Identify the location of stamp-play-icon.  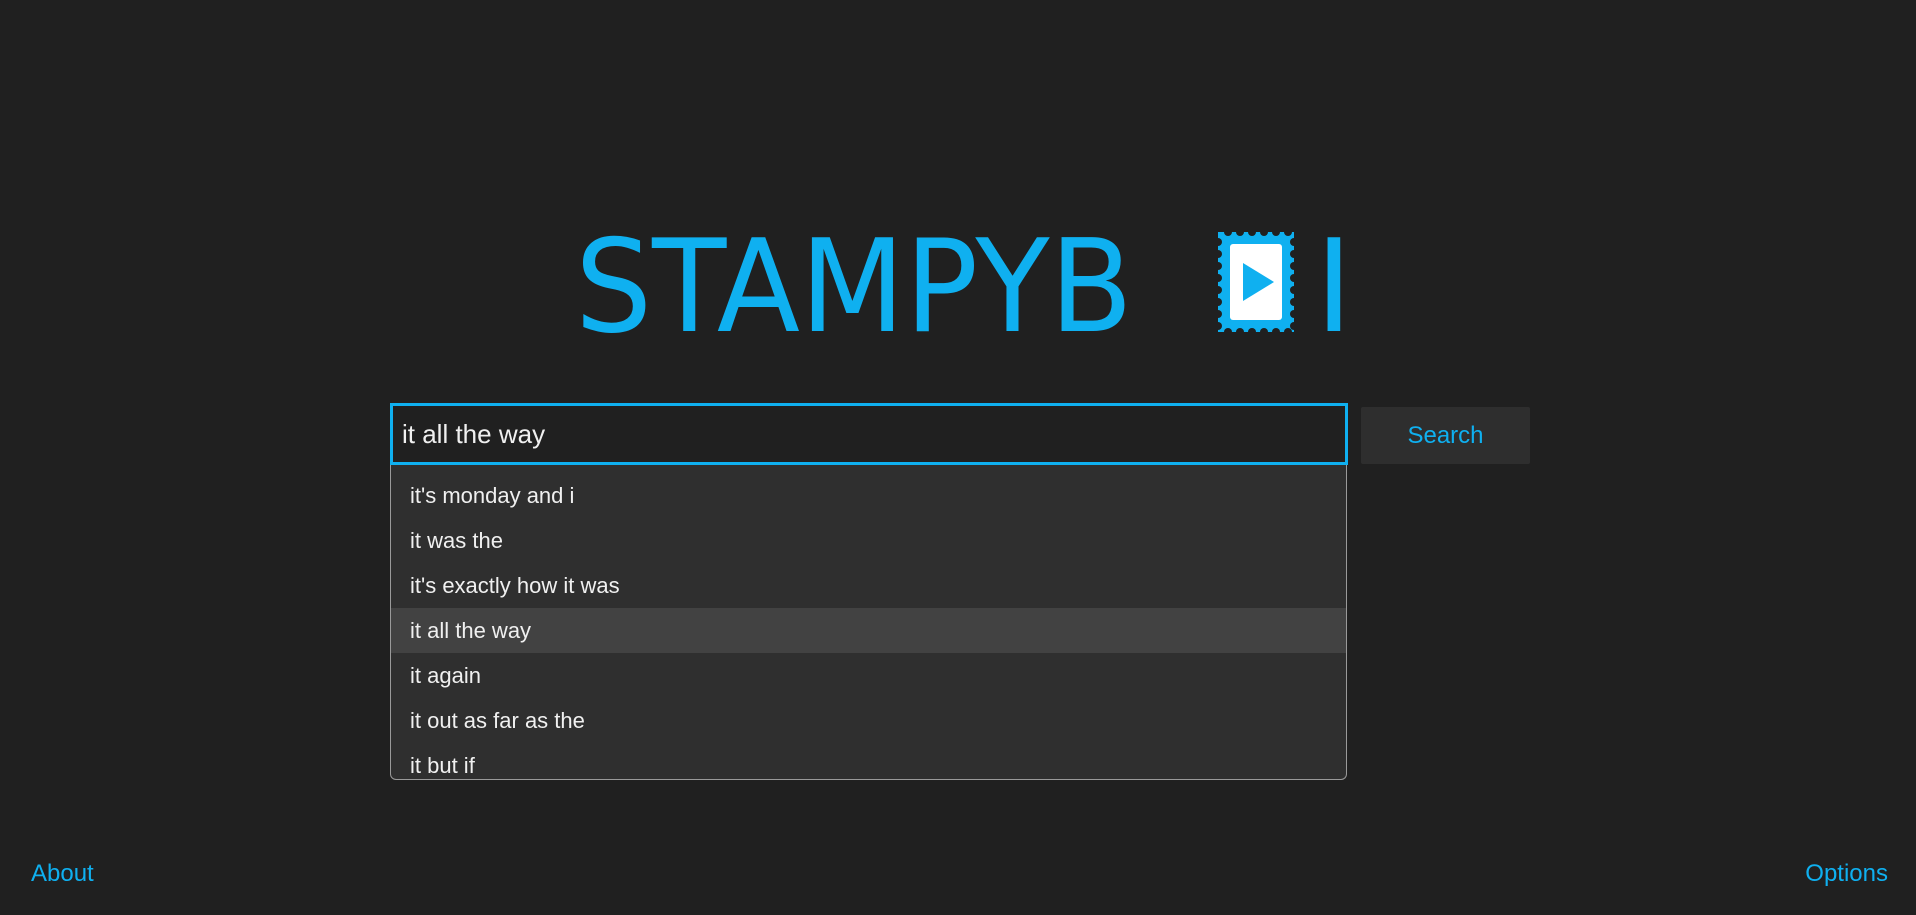
(1256, 282).